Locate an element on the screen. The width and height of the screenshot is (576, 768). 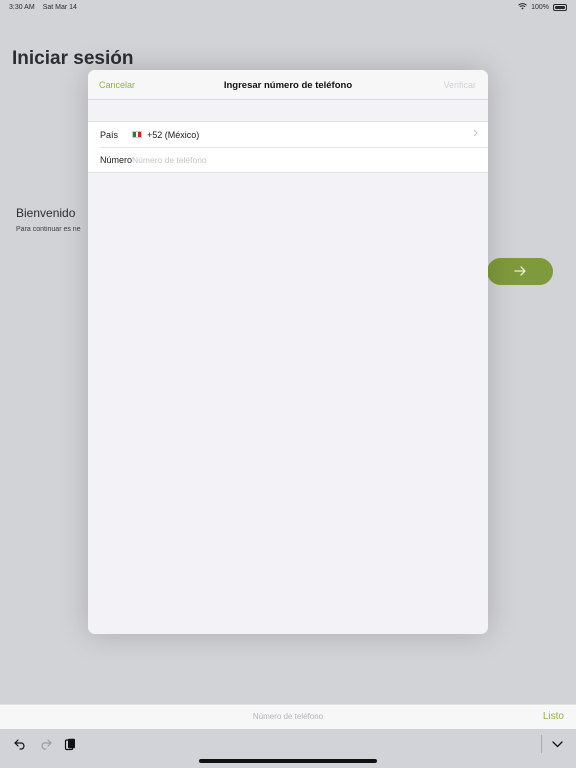
phone-number-input: Número de teléfono is located at coordinates (169, 160).